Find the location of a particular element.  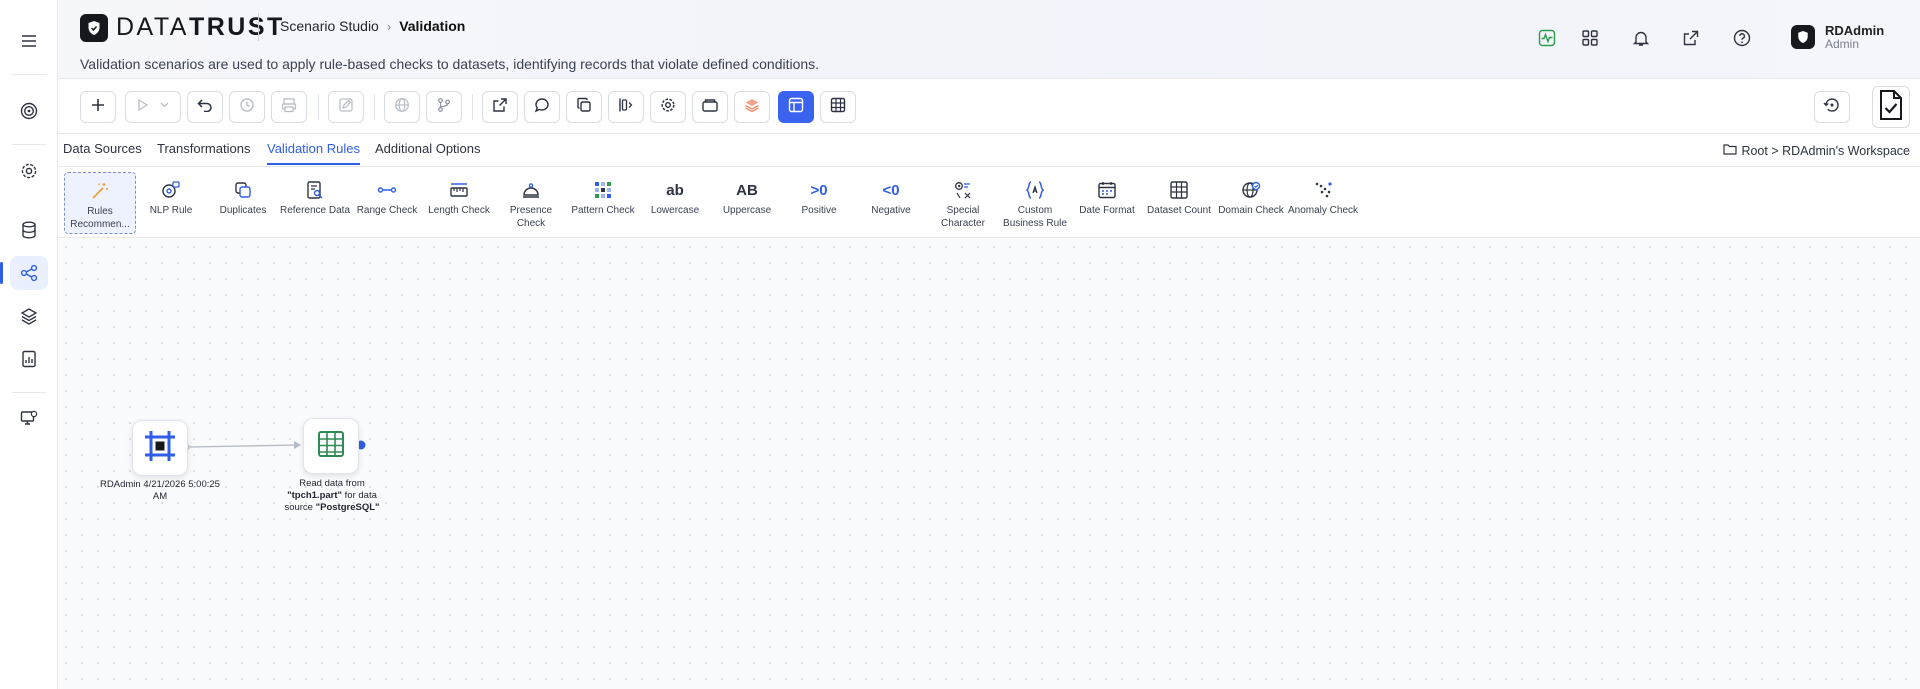

rule-label: Custom Business Rule is located at coordinates (1035, 217).